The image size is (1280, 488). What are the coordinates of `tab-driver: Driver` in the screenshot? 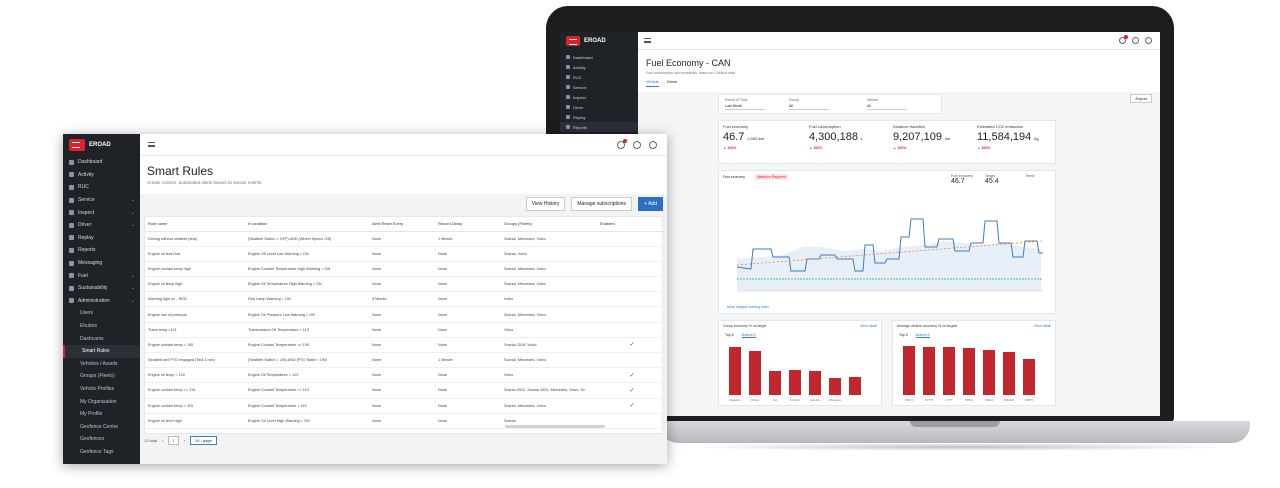 It's located at (672, 83).